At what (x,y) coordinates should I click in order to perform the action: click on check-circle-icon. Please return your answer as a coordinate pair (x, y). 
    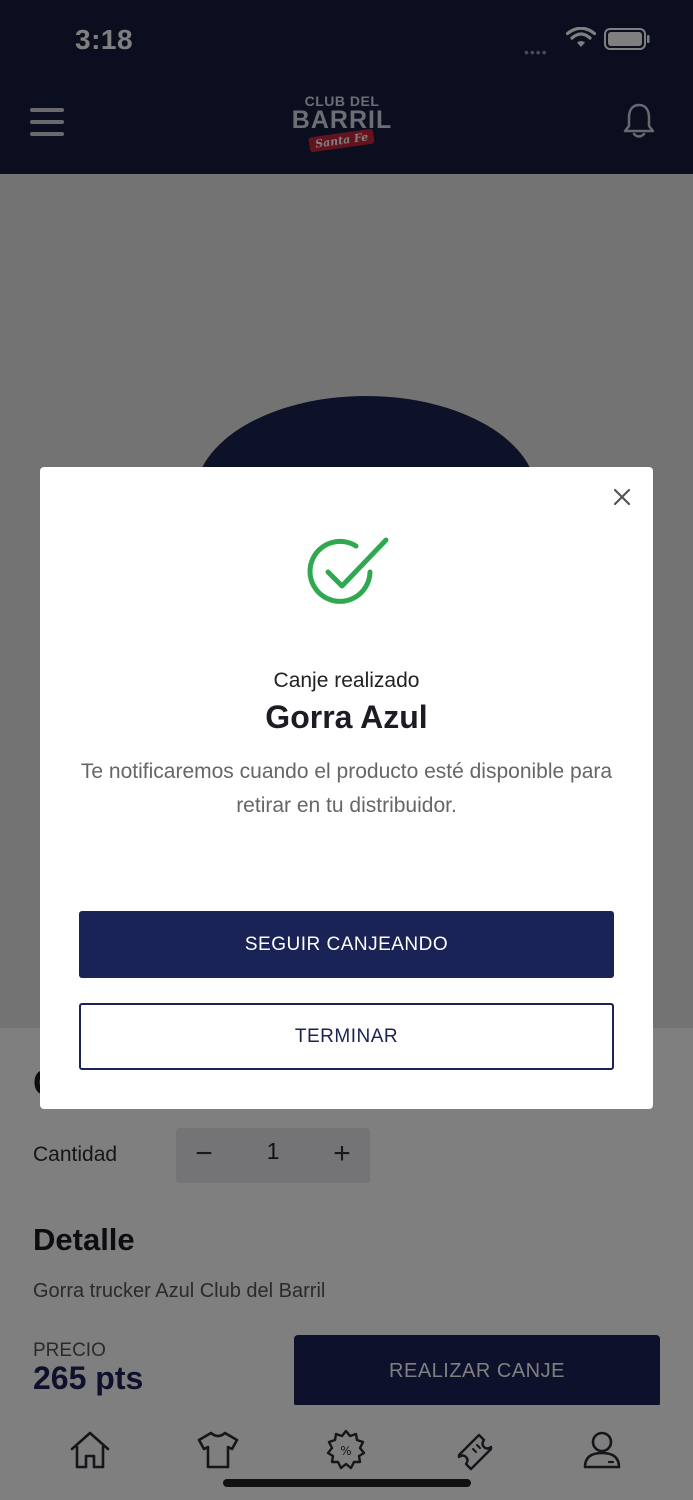
    Looking at the image, I should click on (348, 570).